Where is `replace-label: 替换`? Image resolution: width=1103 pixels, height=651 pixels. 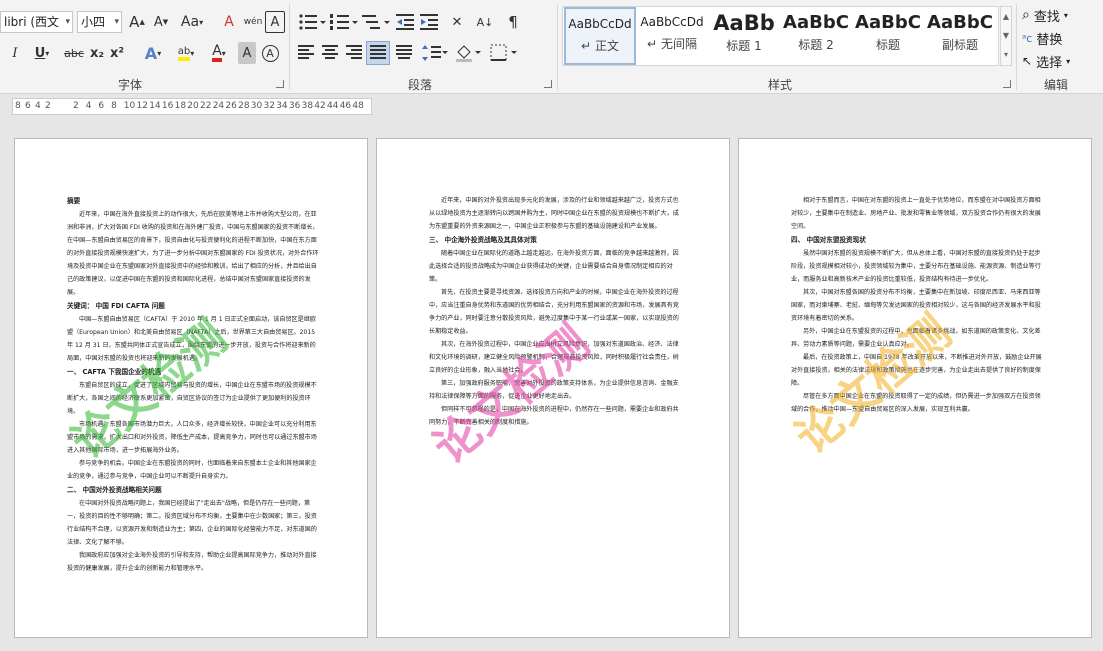
replace-label: 替换 is located at coordinates (1049, 40).